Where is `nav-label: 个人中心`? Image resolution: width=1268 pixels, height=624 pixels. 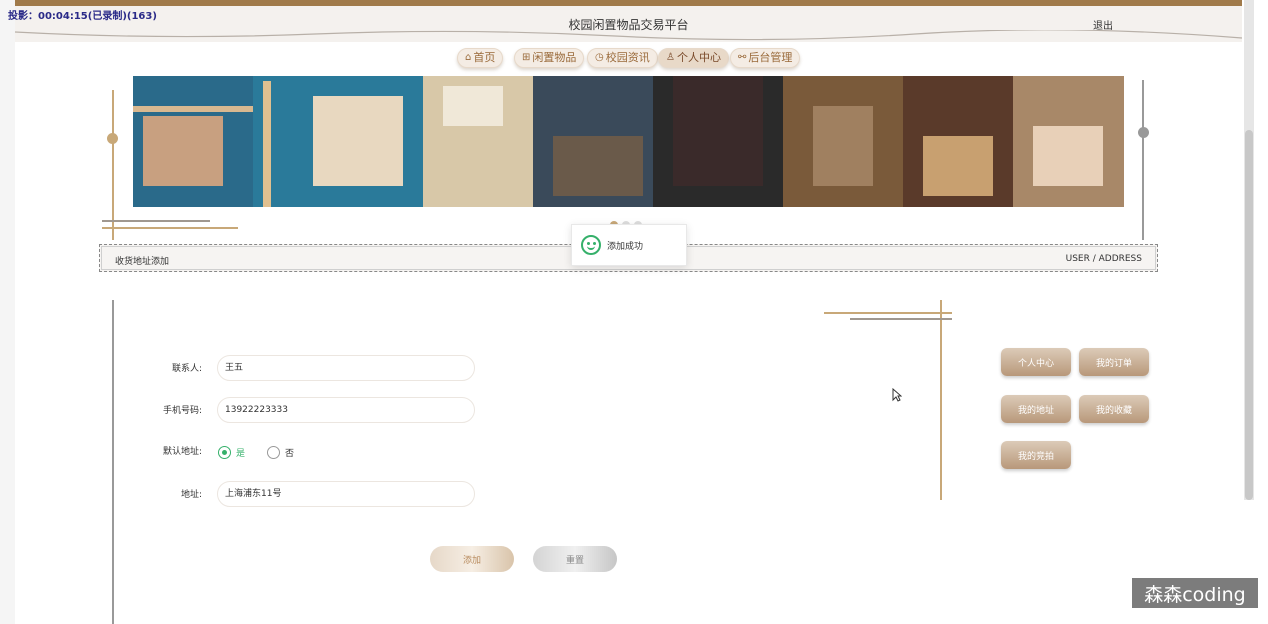 nav-label: 个人中心 is located at coordinates (698, 57).